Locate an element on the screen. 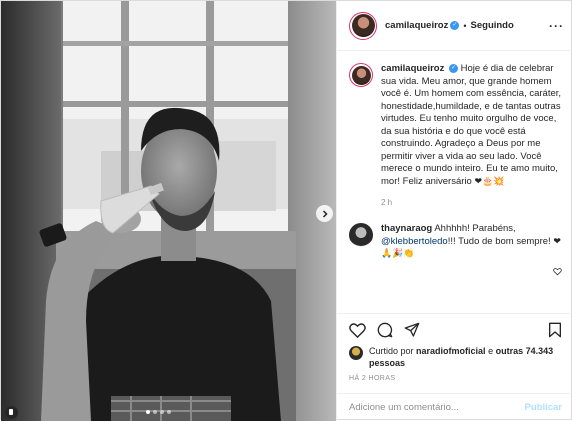 The width and height of the screenshot is (572, 421). like-heart-icon is located at coordinates (357, 330).